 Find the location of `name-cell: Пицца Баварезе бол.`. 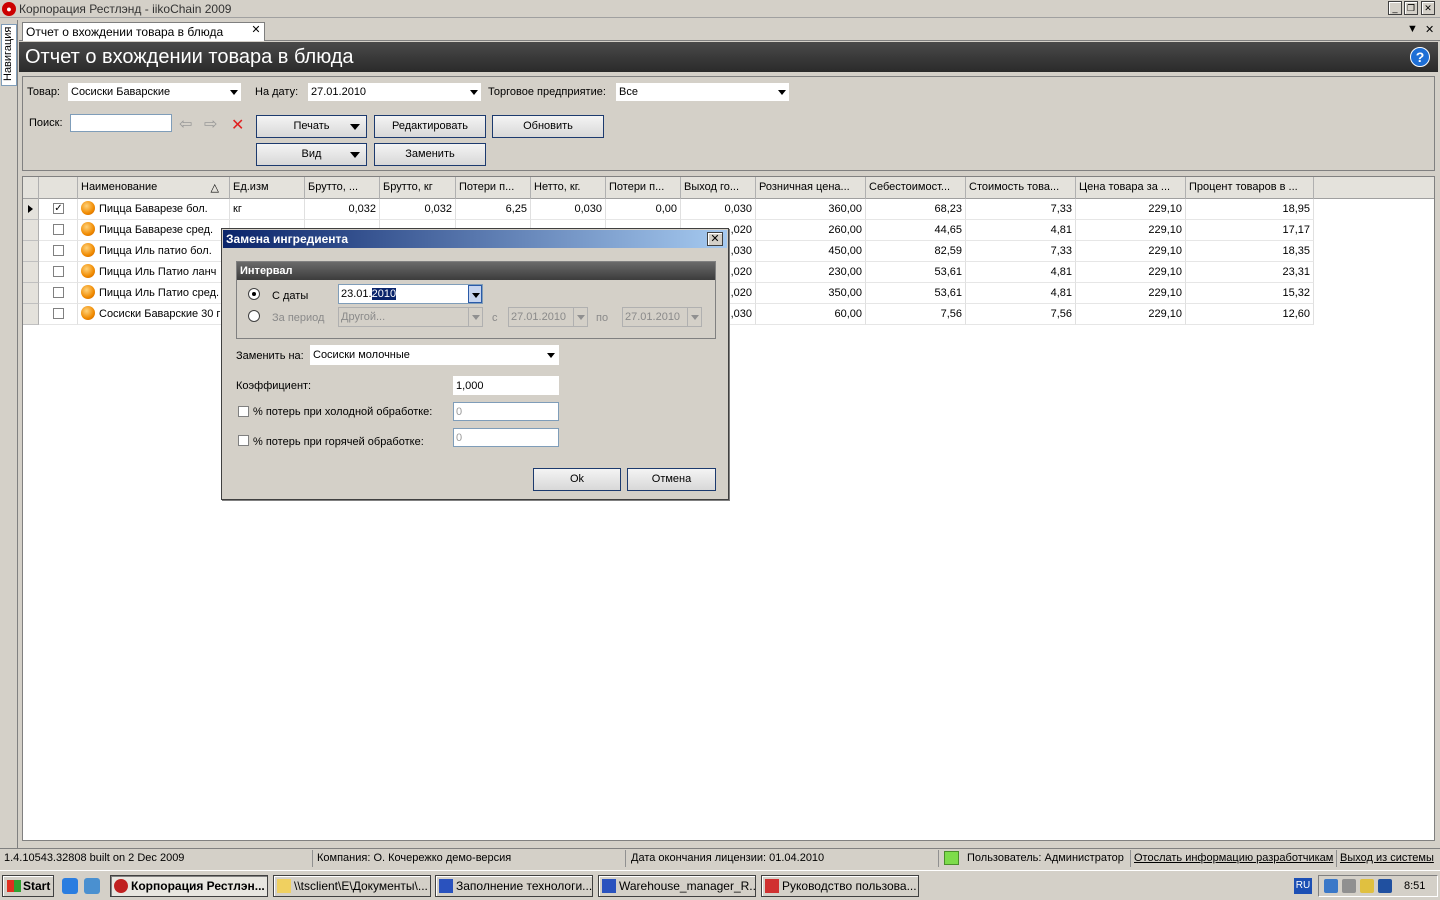

name-cell: Пицца Баварезе бол. is located at coordinates (154, 209).